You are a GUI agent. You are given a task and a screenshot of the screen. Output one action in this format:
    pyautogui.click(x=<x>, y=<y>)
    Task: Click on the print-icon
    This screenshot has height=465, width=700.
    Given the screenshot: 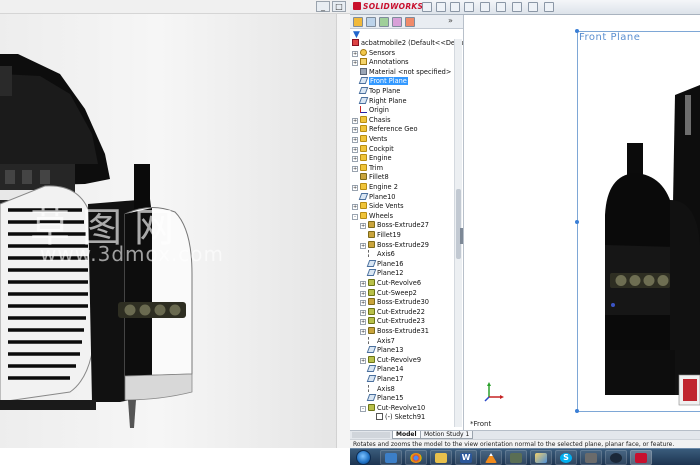 What is the action you would take?
    pyautogui.click(x=469, y=7)
    